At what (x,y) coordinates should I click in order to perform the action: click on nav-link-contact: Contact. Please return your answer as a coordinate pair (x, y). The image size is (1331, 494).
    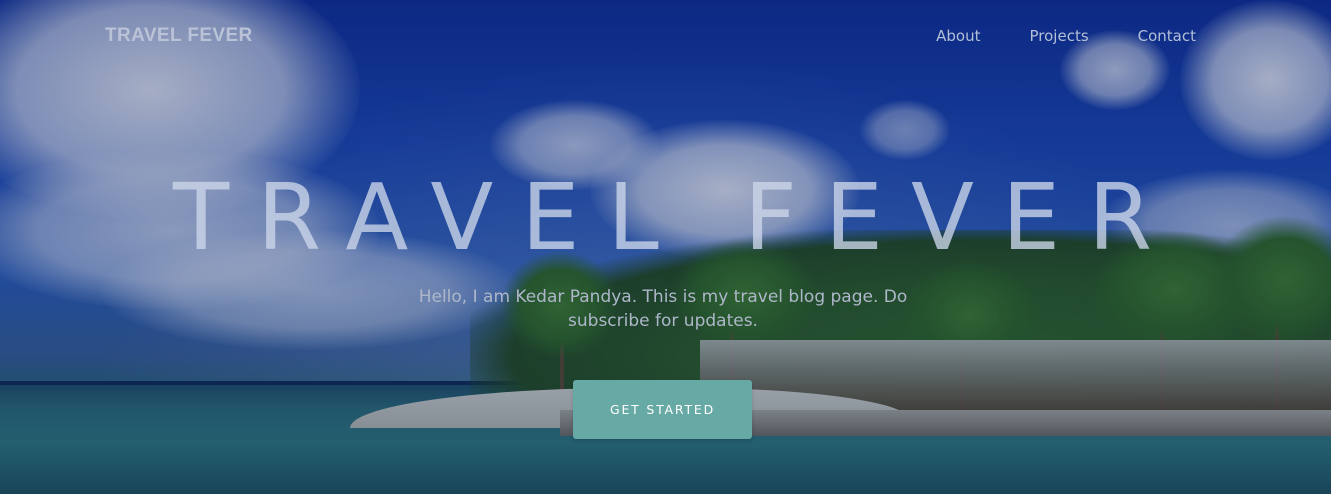
    Looking at the image, I should click on (1167, 36).